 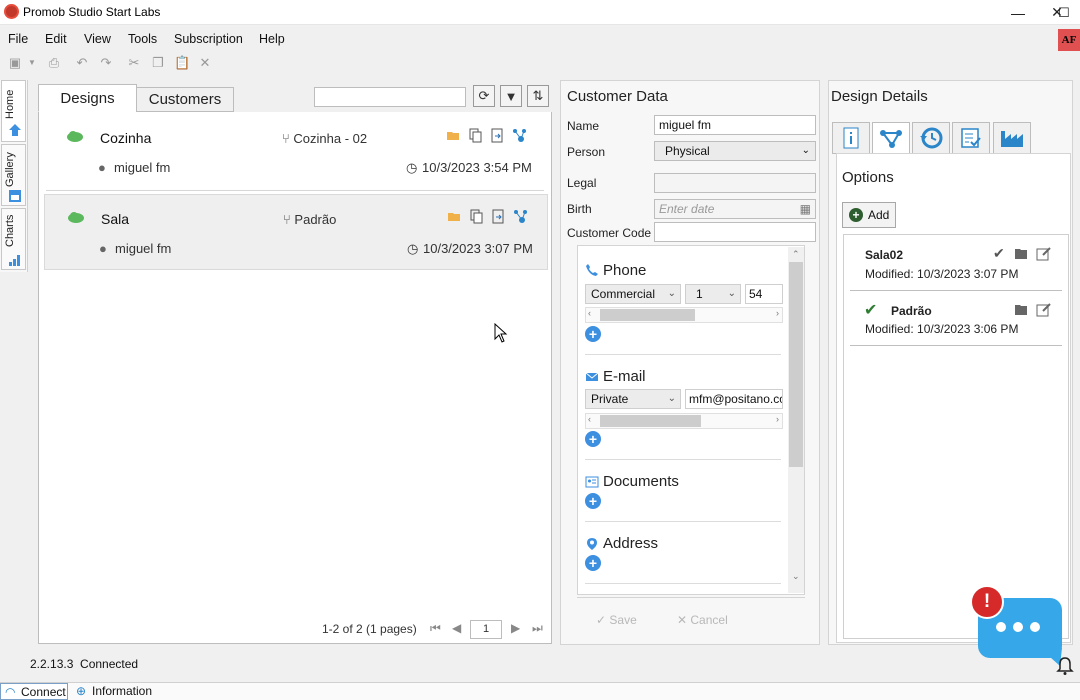 What do you see at coordinates (369, 629) in the screenshot?
I see `pager-summary: 1-2 of 2 (1 pages)` at bounding box center [369, 629].